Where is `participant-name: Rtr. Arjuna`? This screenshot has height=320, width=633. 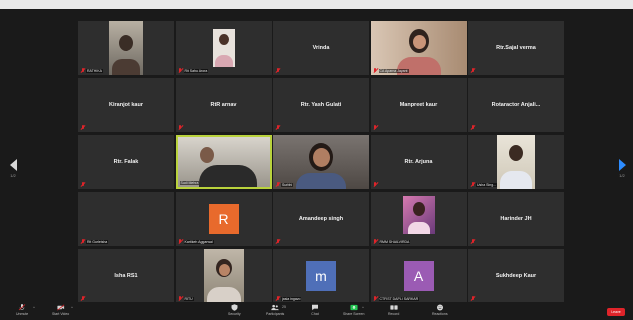 participant-name: Rtr. Arjuna is located at coordinates (418, 162).